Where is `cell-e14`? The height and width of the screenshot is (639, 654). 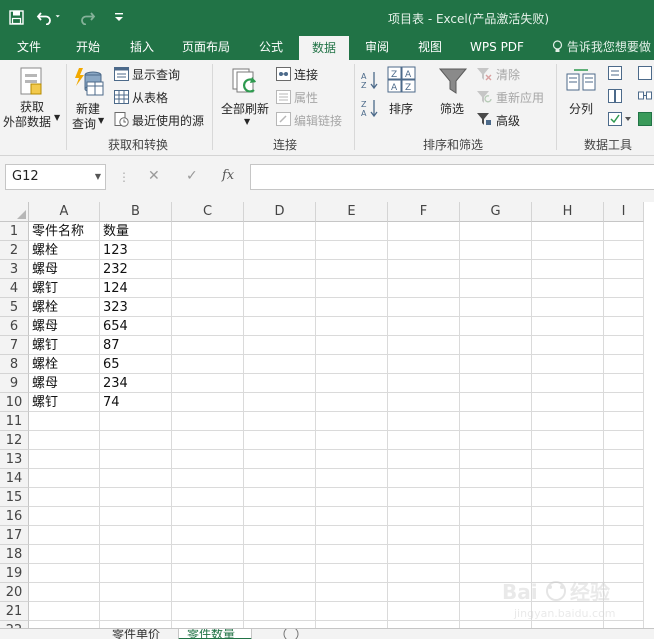
cell-e14 is located at coordinates (352, 478).